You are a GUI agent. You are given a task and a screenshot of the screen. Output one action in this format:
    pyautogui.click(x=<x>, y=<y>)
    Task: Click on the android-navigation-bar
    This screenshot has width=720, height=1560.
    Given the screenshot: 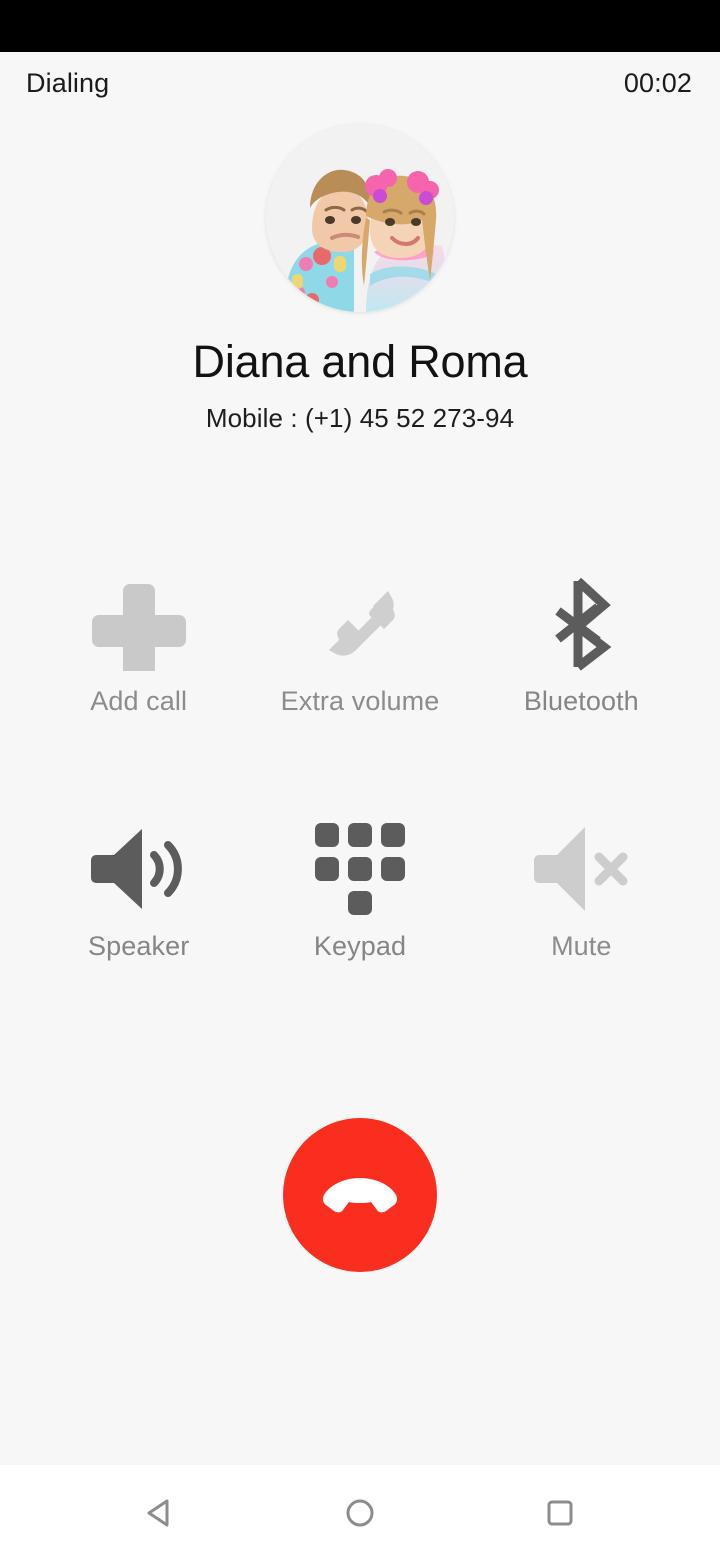 What is the action you would take?
    pyautogui.click(x=360, y=1512)
    